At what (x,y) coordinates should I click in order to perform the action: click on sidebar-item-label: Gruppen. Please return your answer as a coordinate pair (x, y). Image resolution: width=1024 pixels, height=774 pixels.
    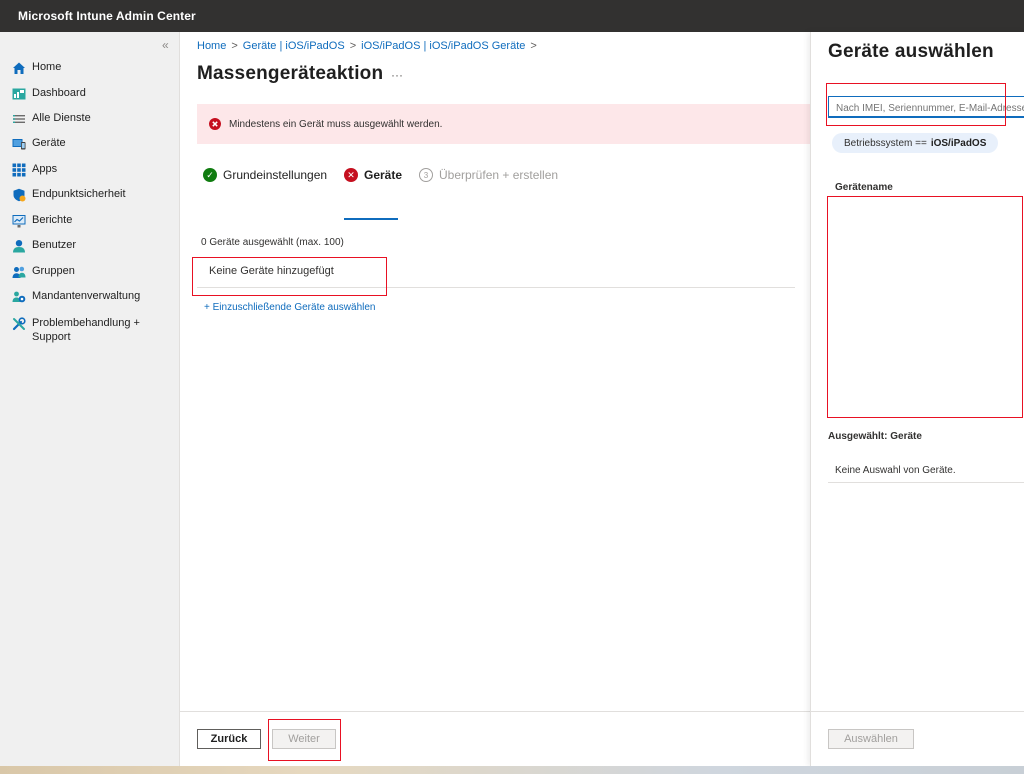
    Looking at the image, I should click on (53, 271).